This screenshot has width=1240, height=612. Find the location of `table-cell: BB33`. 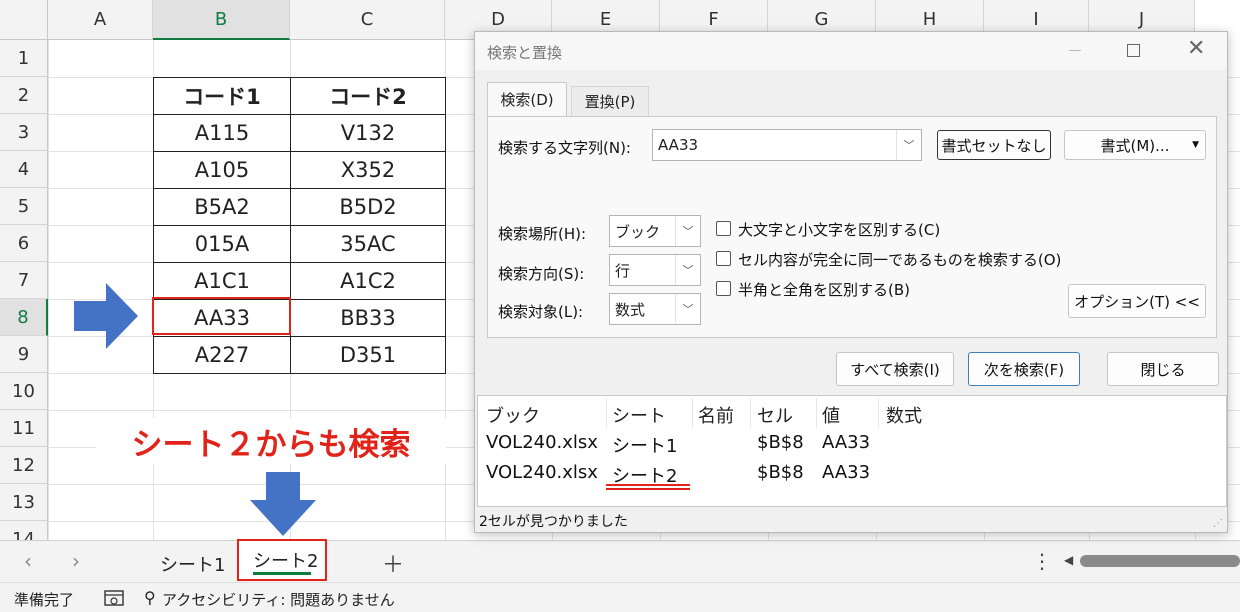

table-cell: BB33 is located at coordinates (368, 318).